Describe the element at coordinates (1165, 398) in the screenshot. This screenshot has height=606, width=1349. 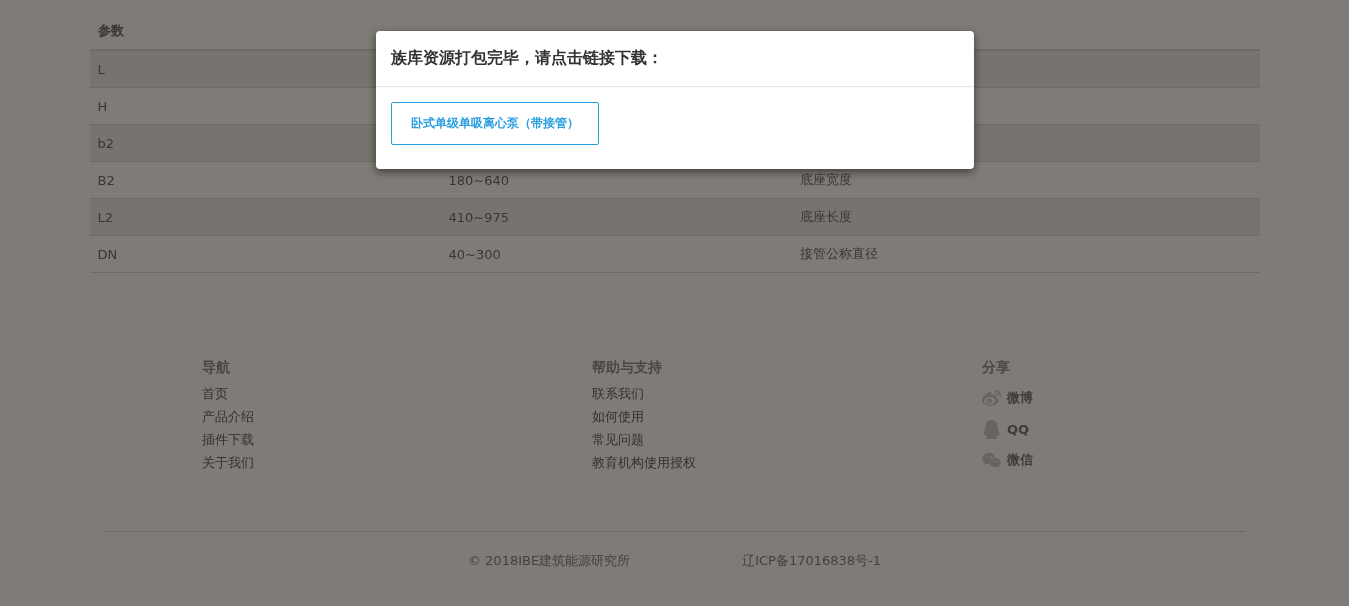
I see `share-link: 微博` at that location.